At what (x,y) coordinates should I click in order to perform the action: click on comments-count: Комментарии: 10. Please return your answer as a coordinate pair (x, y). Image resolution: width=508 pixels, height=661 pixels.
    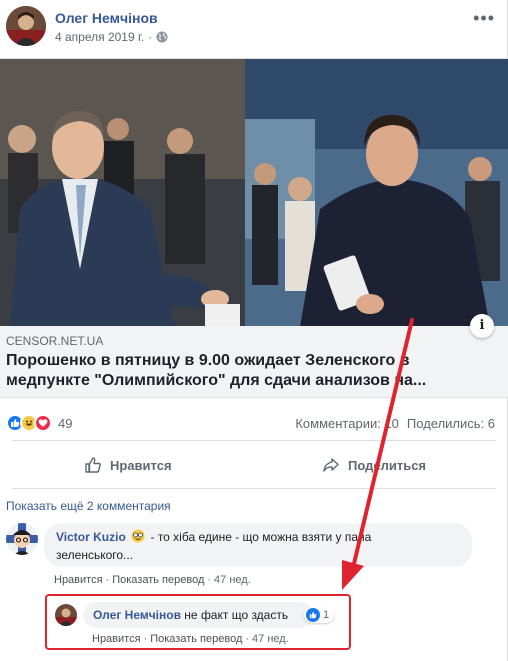
    Looking at the image, I should click on (347, 423).